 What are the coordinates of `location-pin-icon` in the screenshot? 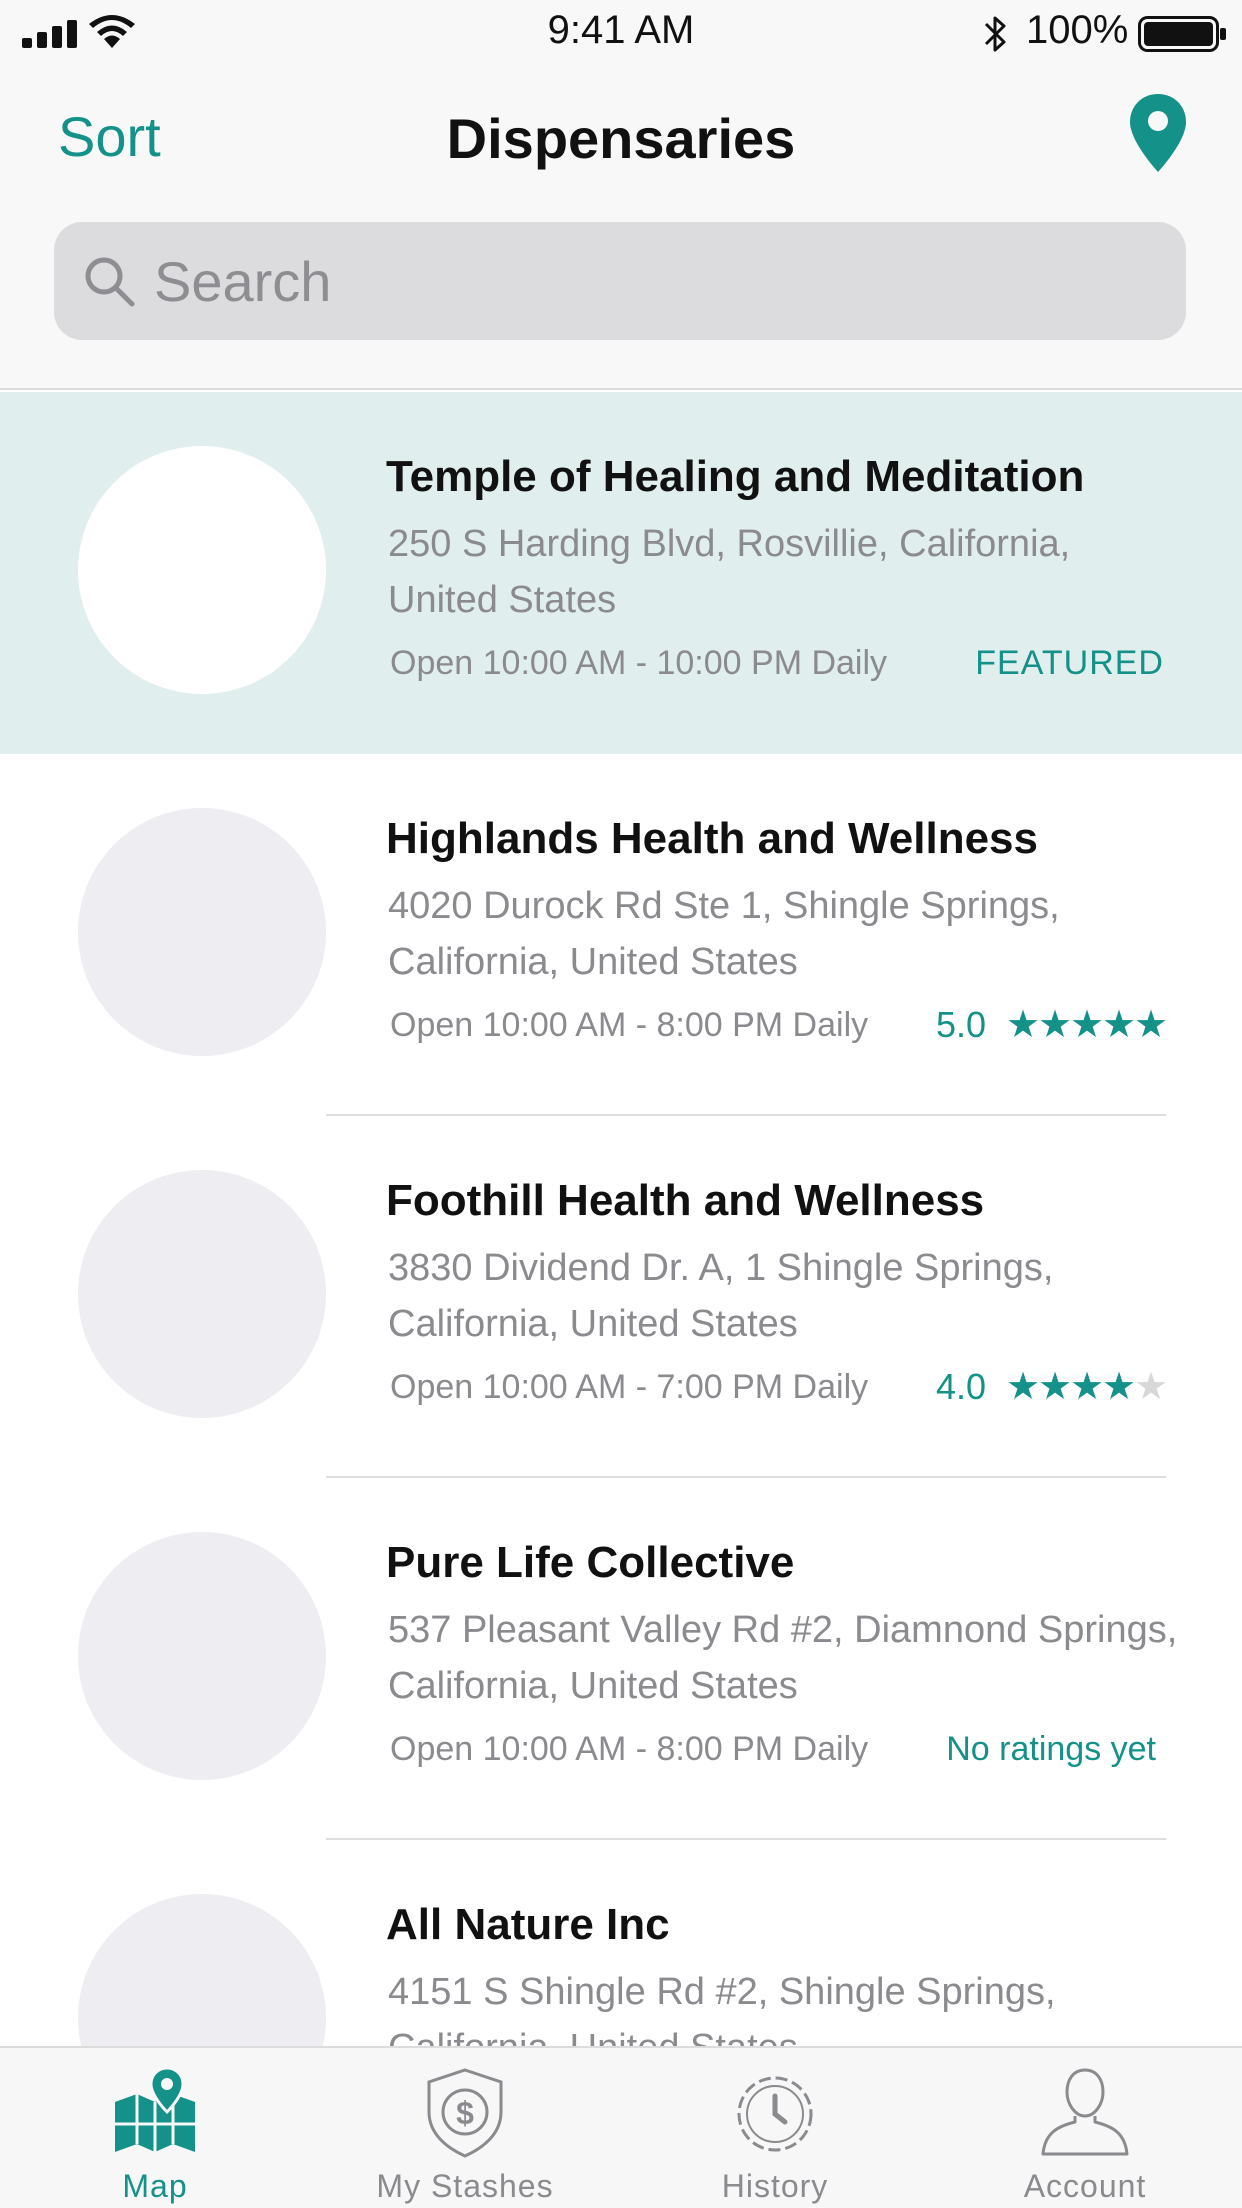 It's located at (1158, 133).